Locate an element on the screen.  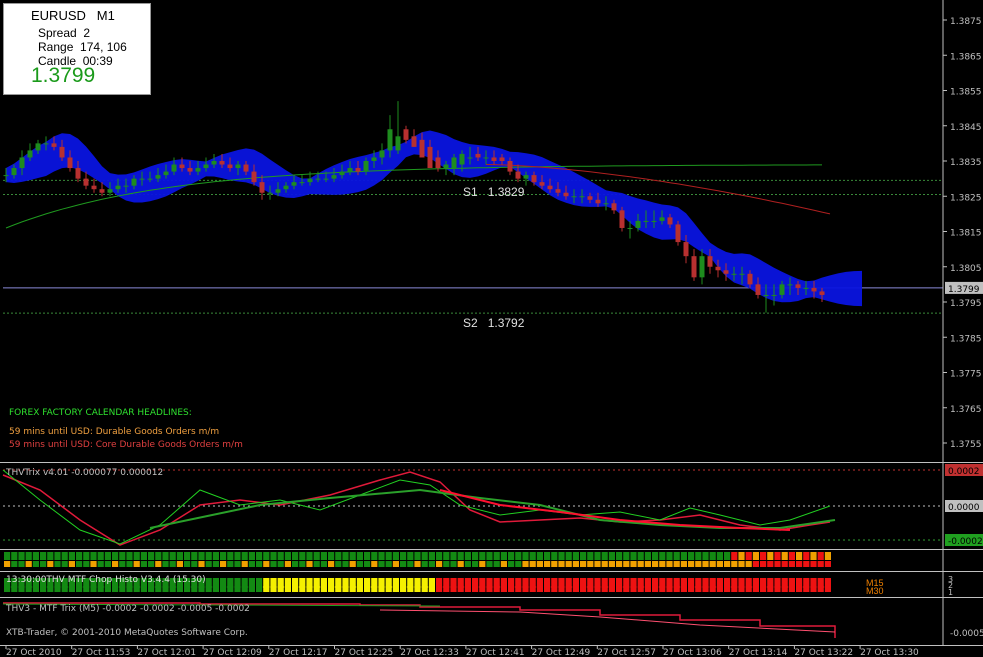
time-tick-label: 27 Oct 12:57 is located at coordinates (626, 652).